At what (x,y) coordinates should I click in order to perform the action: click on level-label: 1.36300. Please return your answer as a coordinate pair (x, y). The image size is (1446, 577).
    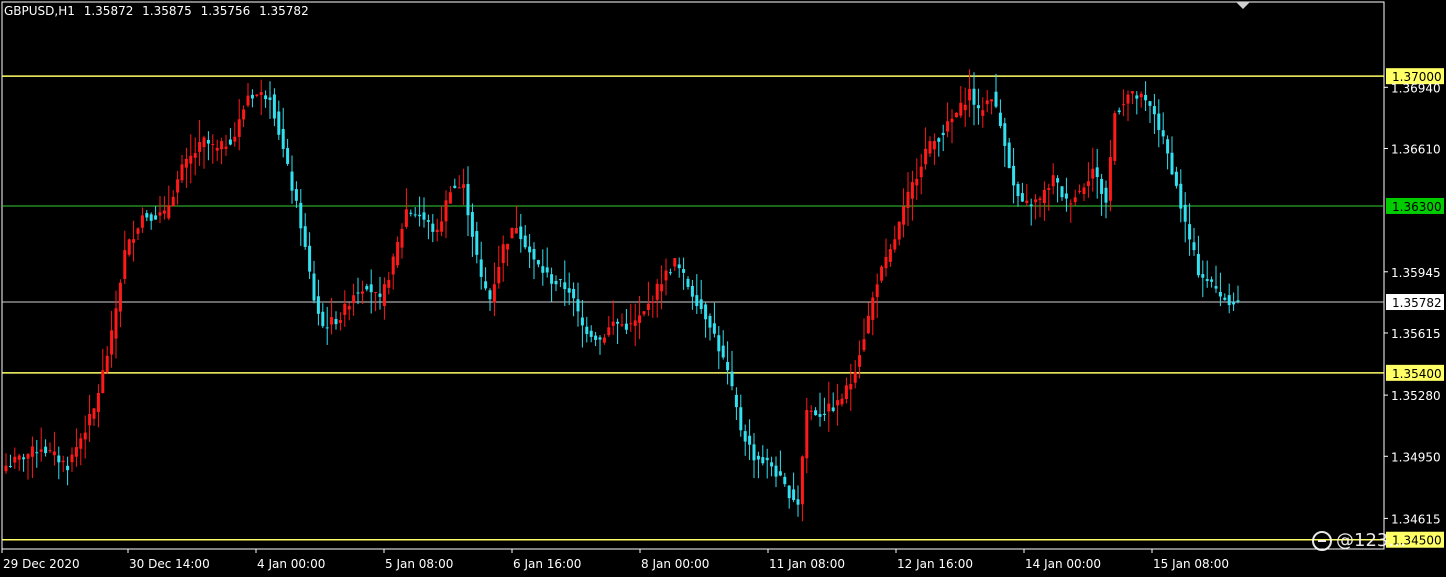
    Looking at the image, I should click on (1417, 207).